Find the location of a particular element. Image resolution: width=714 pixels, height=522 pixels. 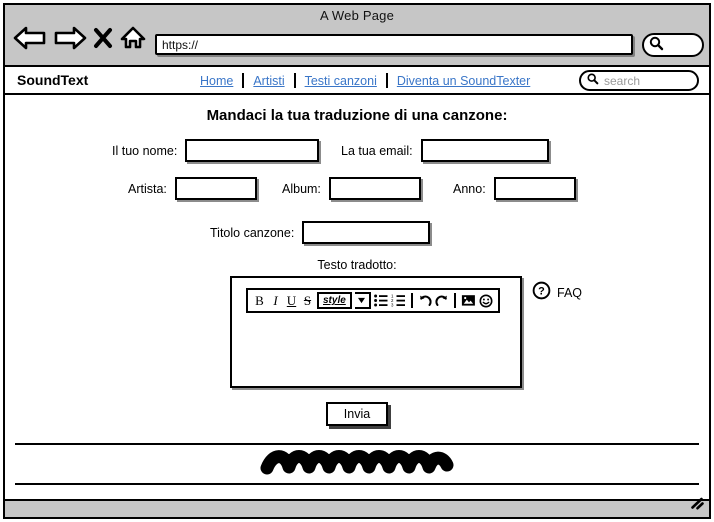

input-artista is located at coordinates (215, 188).